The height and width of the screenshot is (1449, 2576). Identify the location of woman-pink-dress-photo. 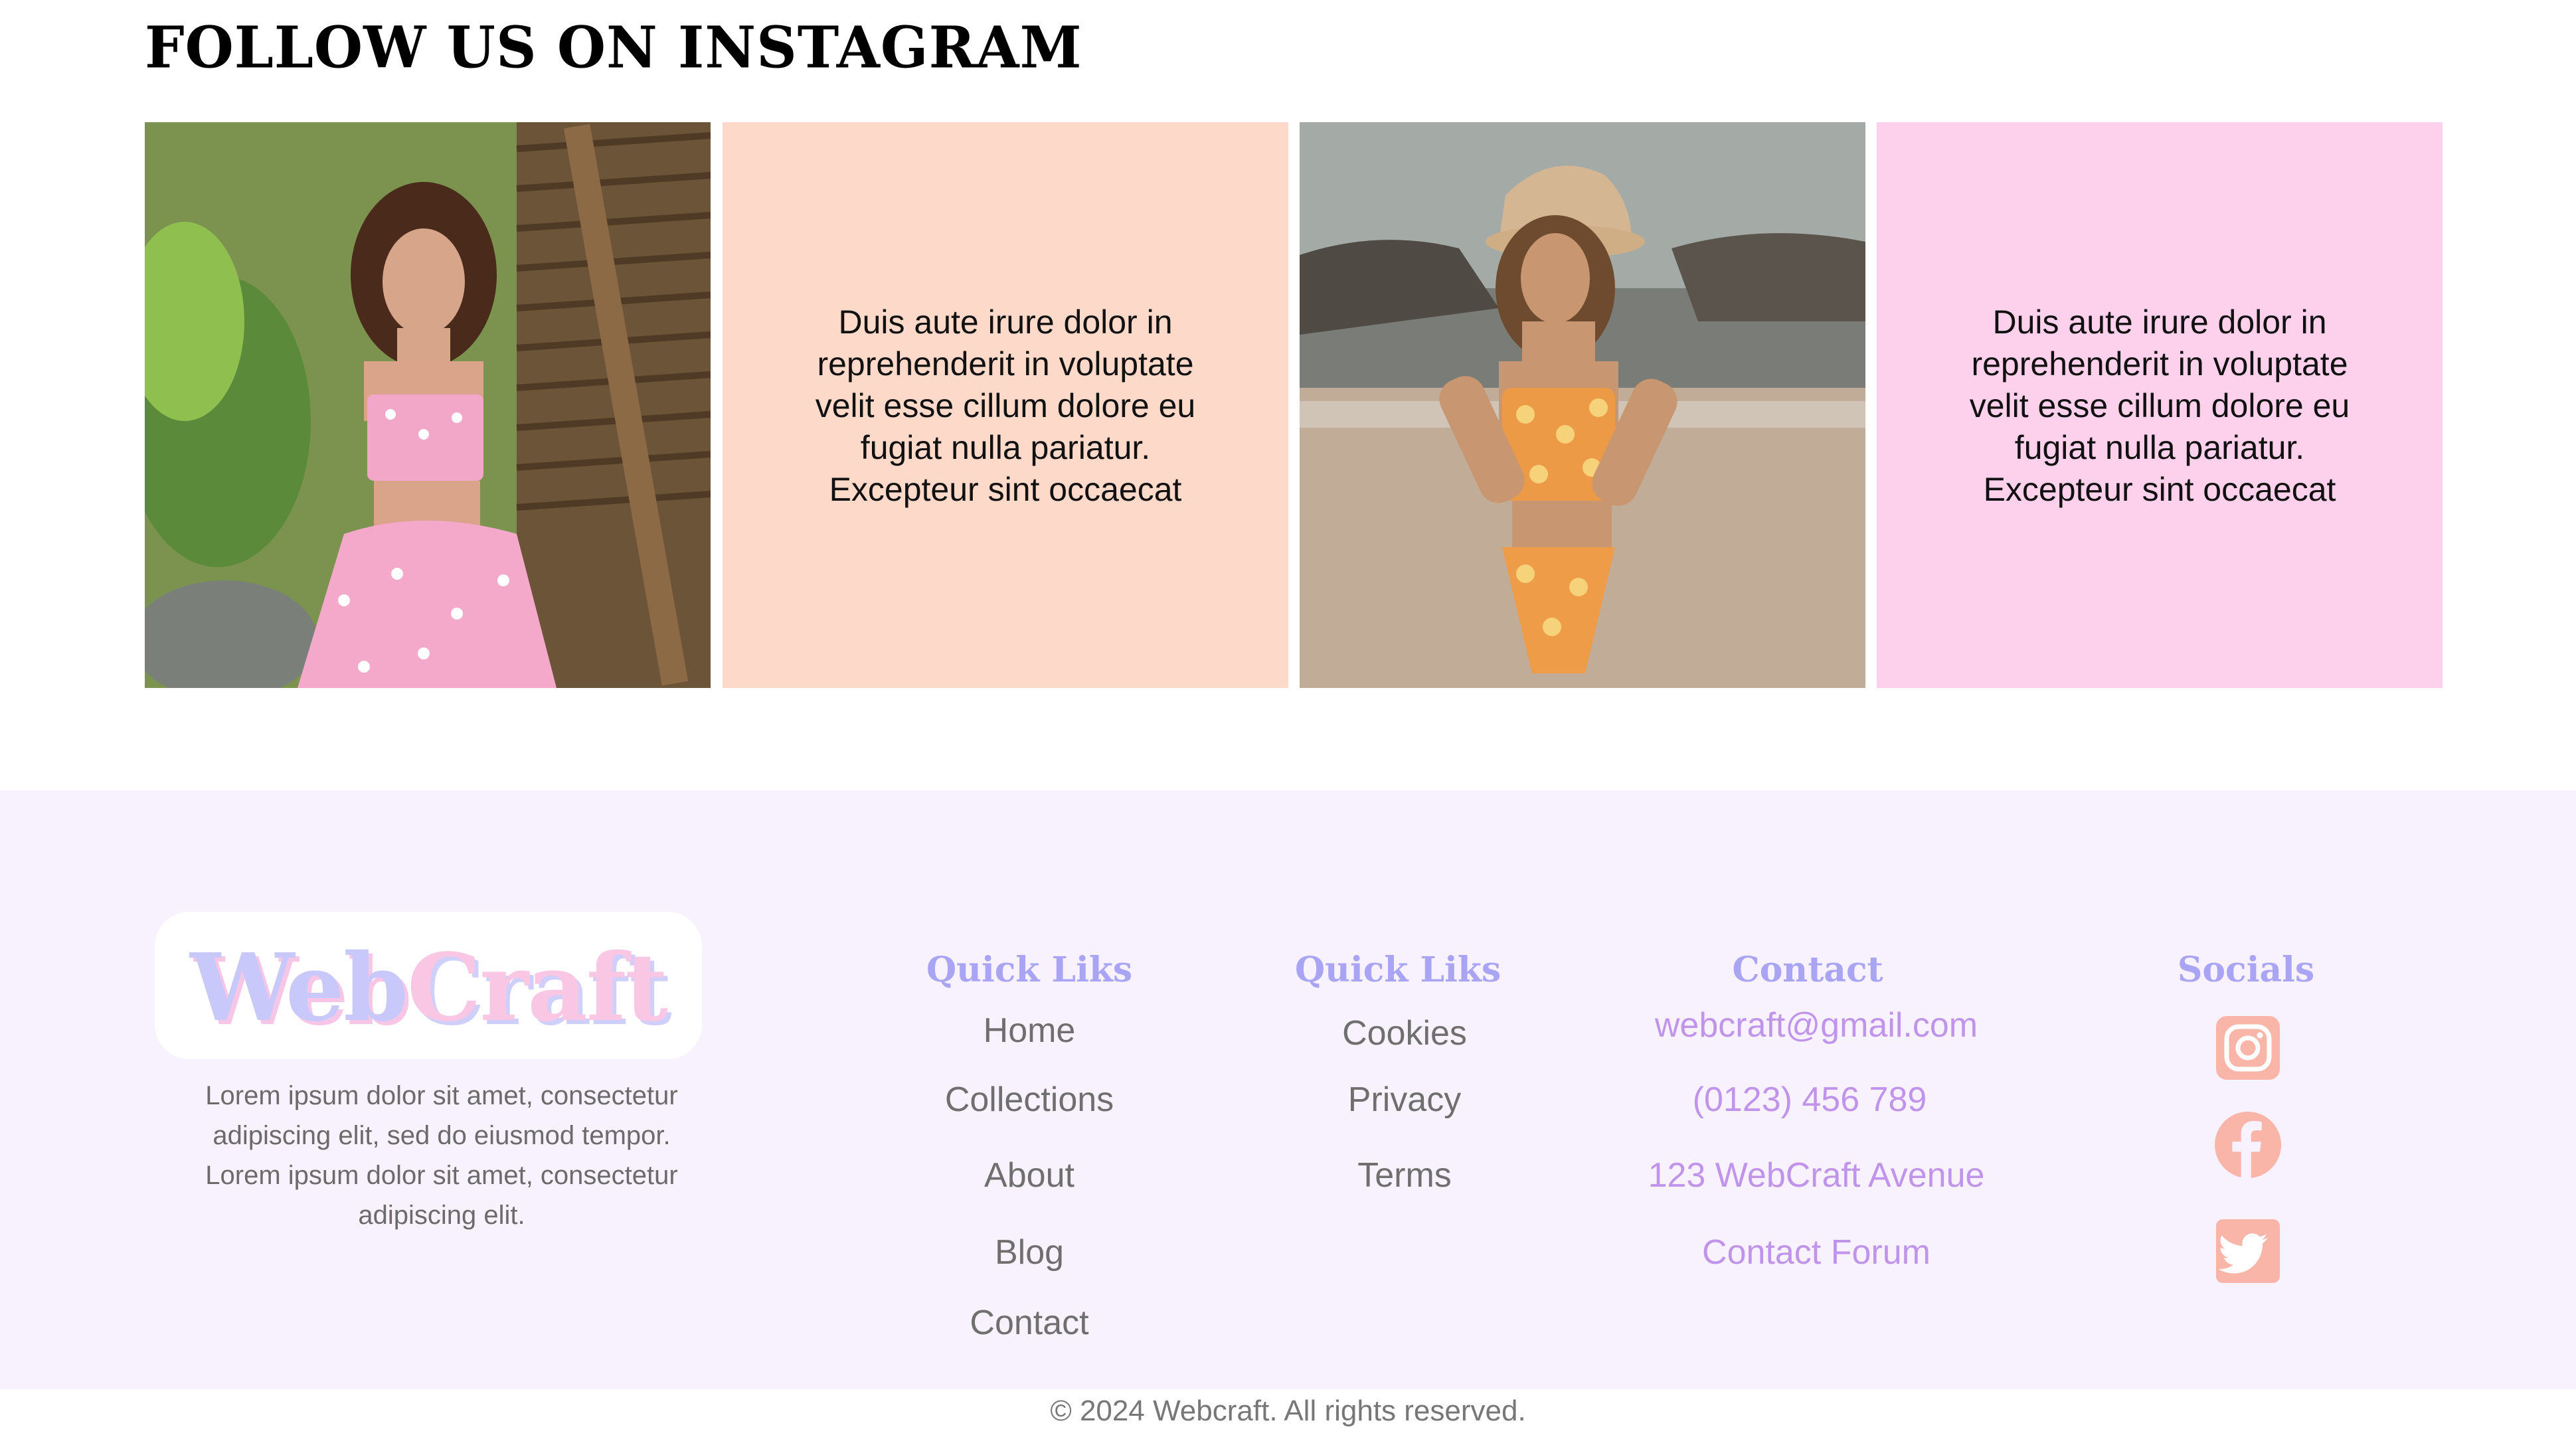
(428, 405).